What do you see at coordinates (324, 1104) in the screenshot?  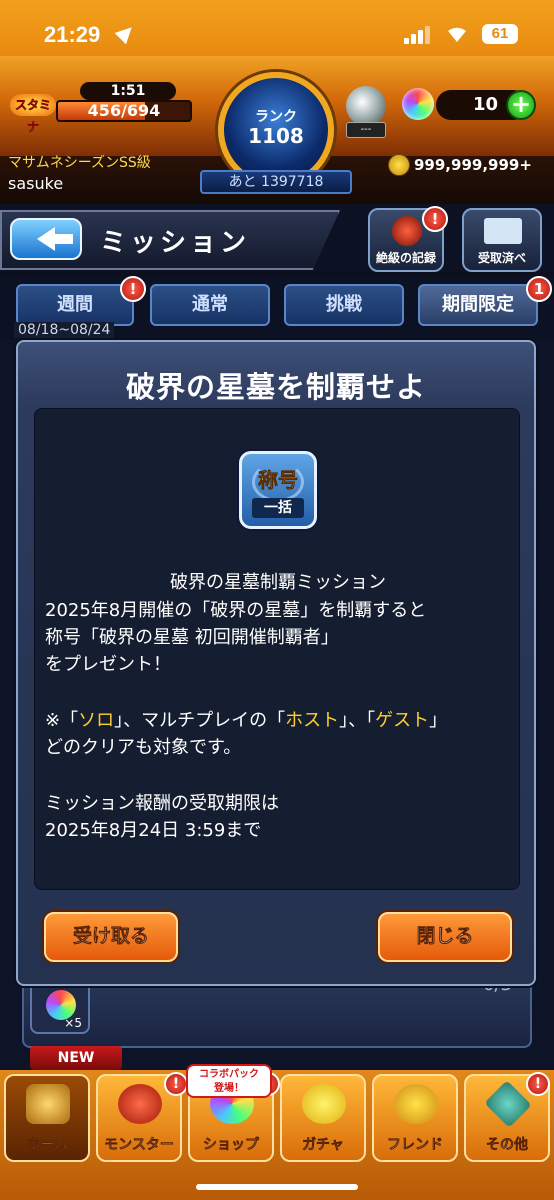 I see `gacha-egg-icon` at bounding box center [324, 1104].